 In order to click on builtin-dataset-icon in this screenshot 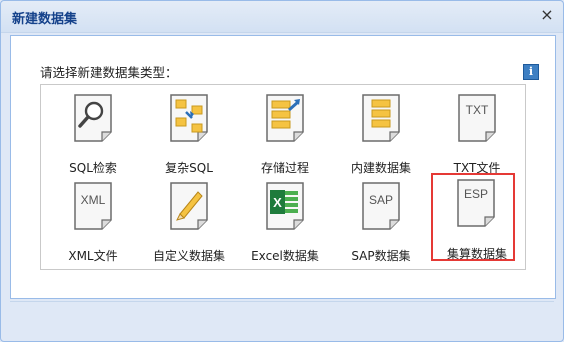, I will do `click(381, 118)`.